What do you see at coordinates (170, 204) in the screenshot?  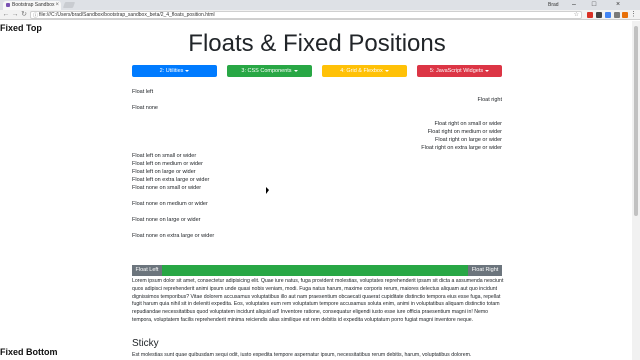 I see `float-none-md: Float none on medium or wider` at bounding box center [170, 204].